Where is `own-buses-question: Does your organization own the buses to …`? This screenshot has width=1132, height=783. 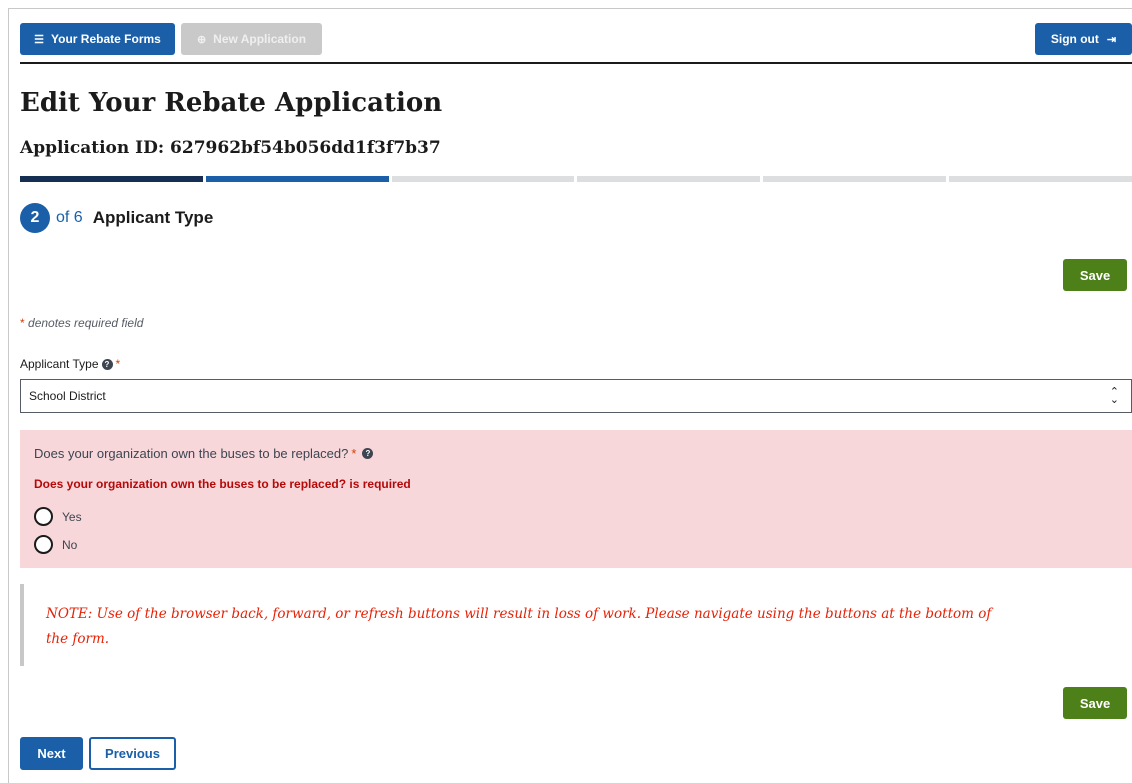 own-buses-question: Does your organization own the buses to … is located at coordinates (204, 453).